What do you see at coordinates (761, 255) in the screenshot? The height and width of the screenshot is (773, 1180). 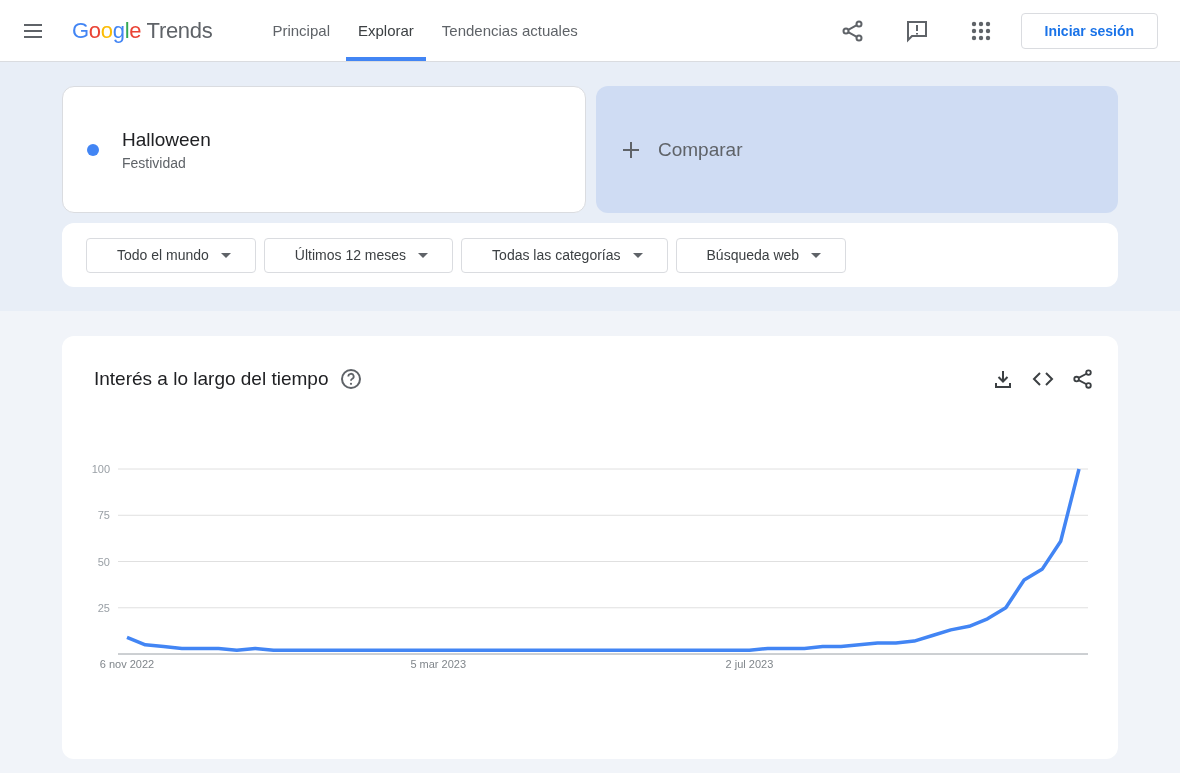 I see `filter-dropdown: Búsqueda web` at bounding box center [761, 255].